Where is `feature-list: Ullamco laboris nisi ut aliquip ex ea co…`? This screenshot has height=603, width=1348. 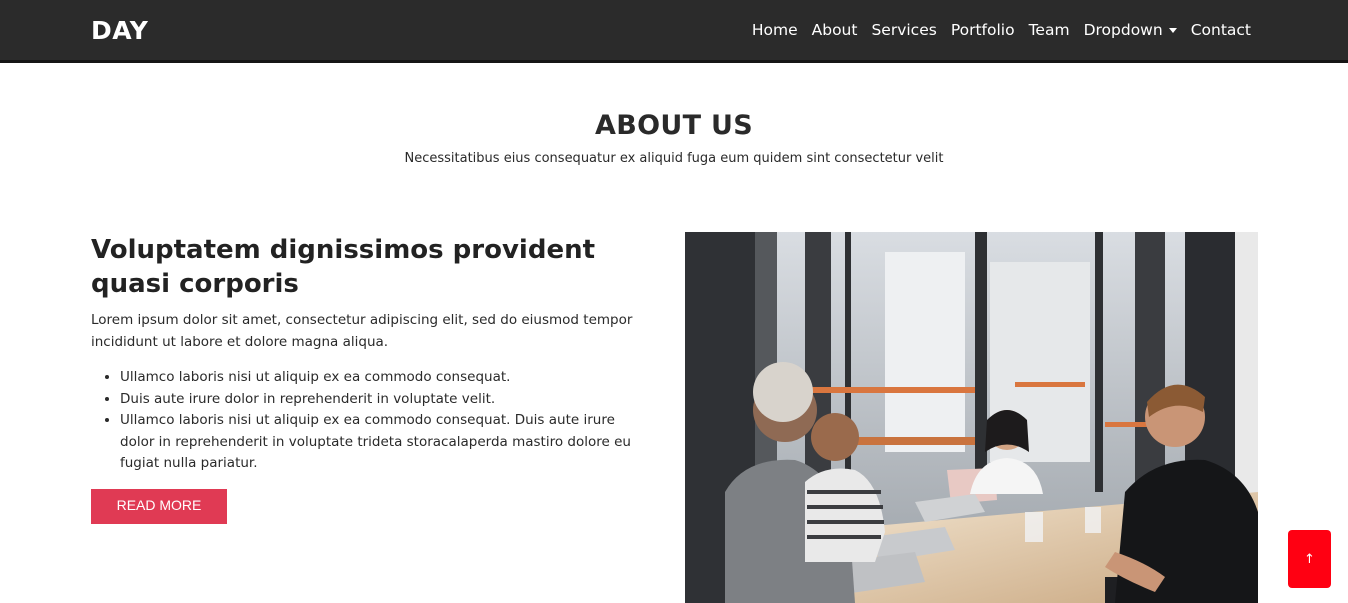
feature-list: Ullamco laboris nisi ut aliquip ex ea co… is located at coordinates (371, 421).